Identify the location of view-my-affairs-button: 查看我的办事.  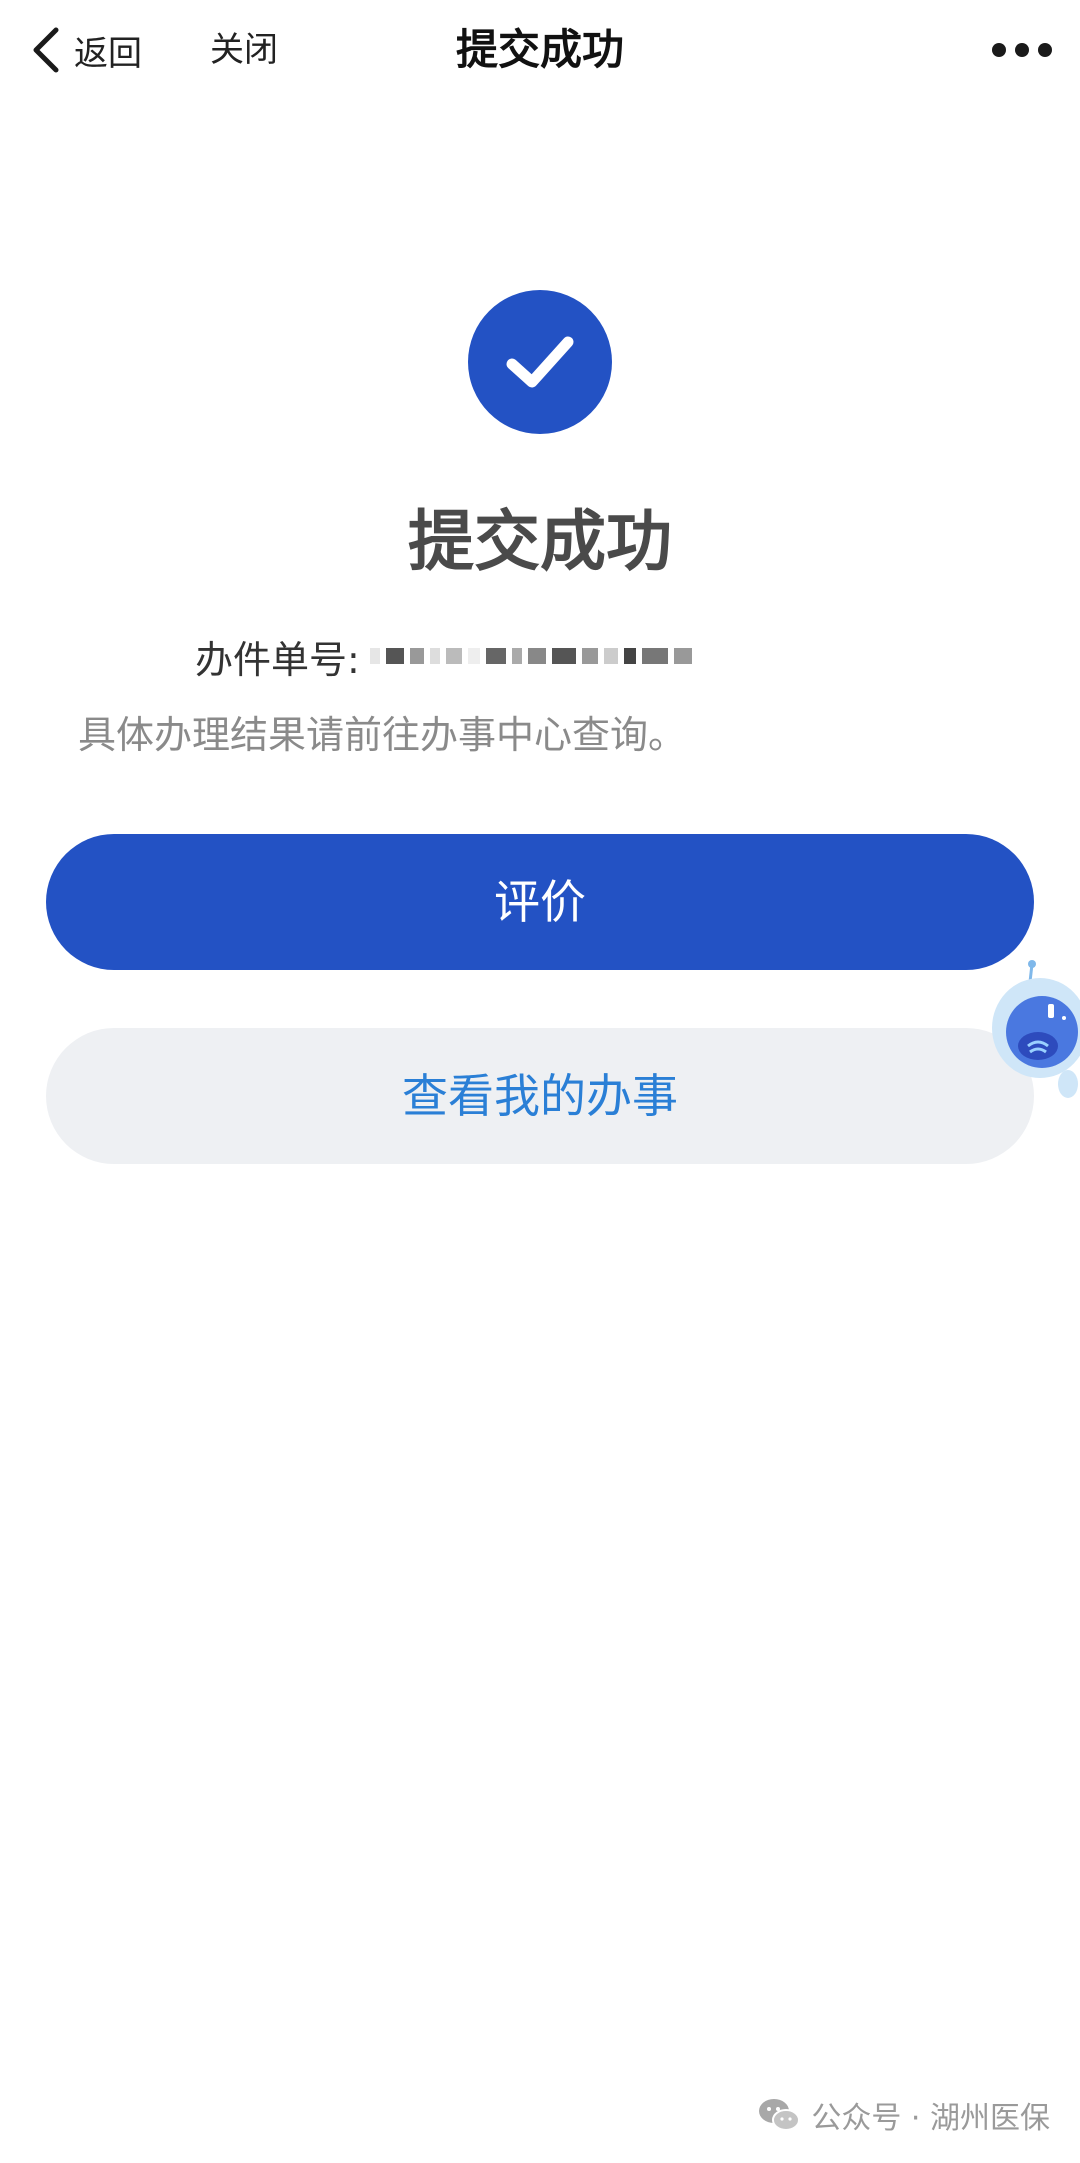
(540, 1096).